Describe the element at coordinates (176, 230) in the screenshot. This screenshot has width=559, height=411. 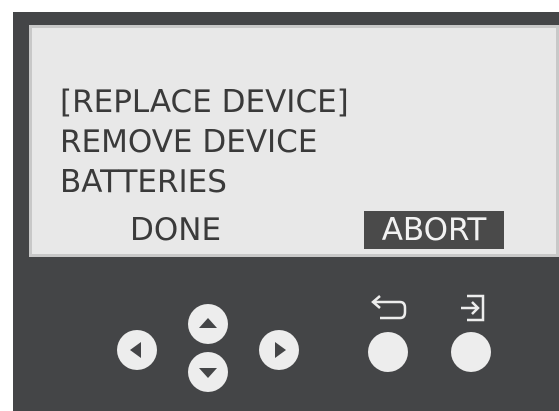
I see `softkey-done-label: DONE` at that location.